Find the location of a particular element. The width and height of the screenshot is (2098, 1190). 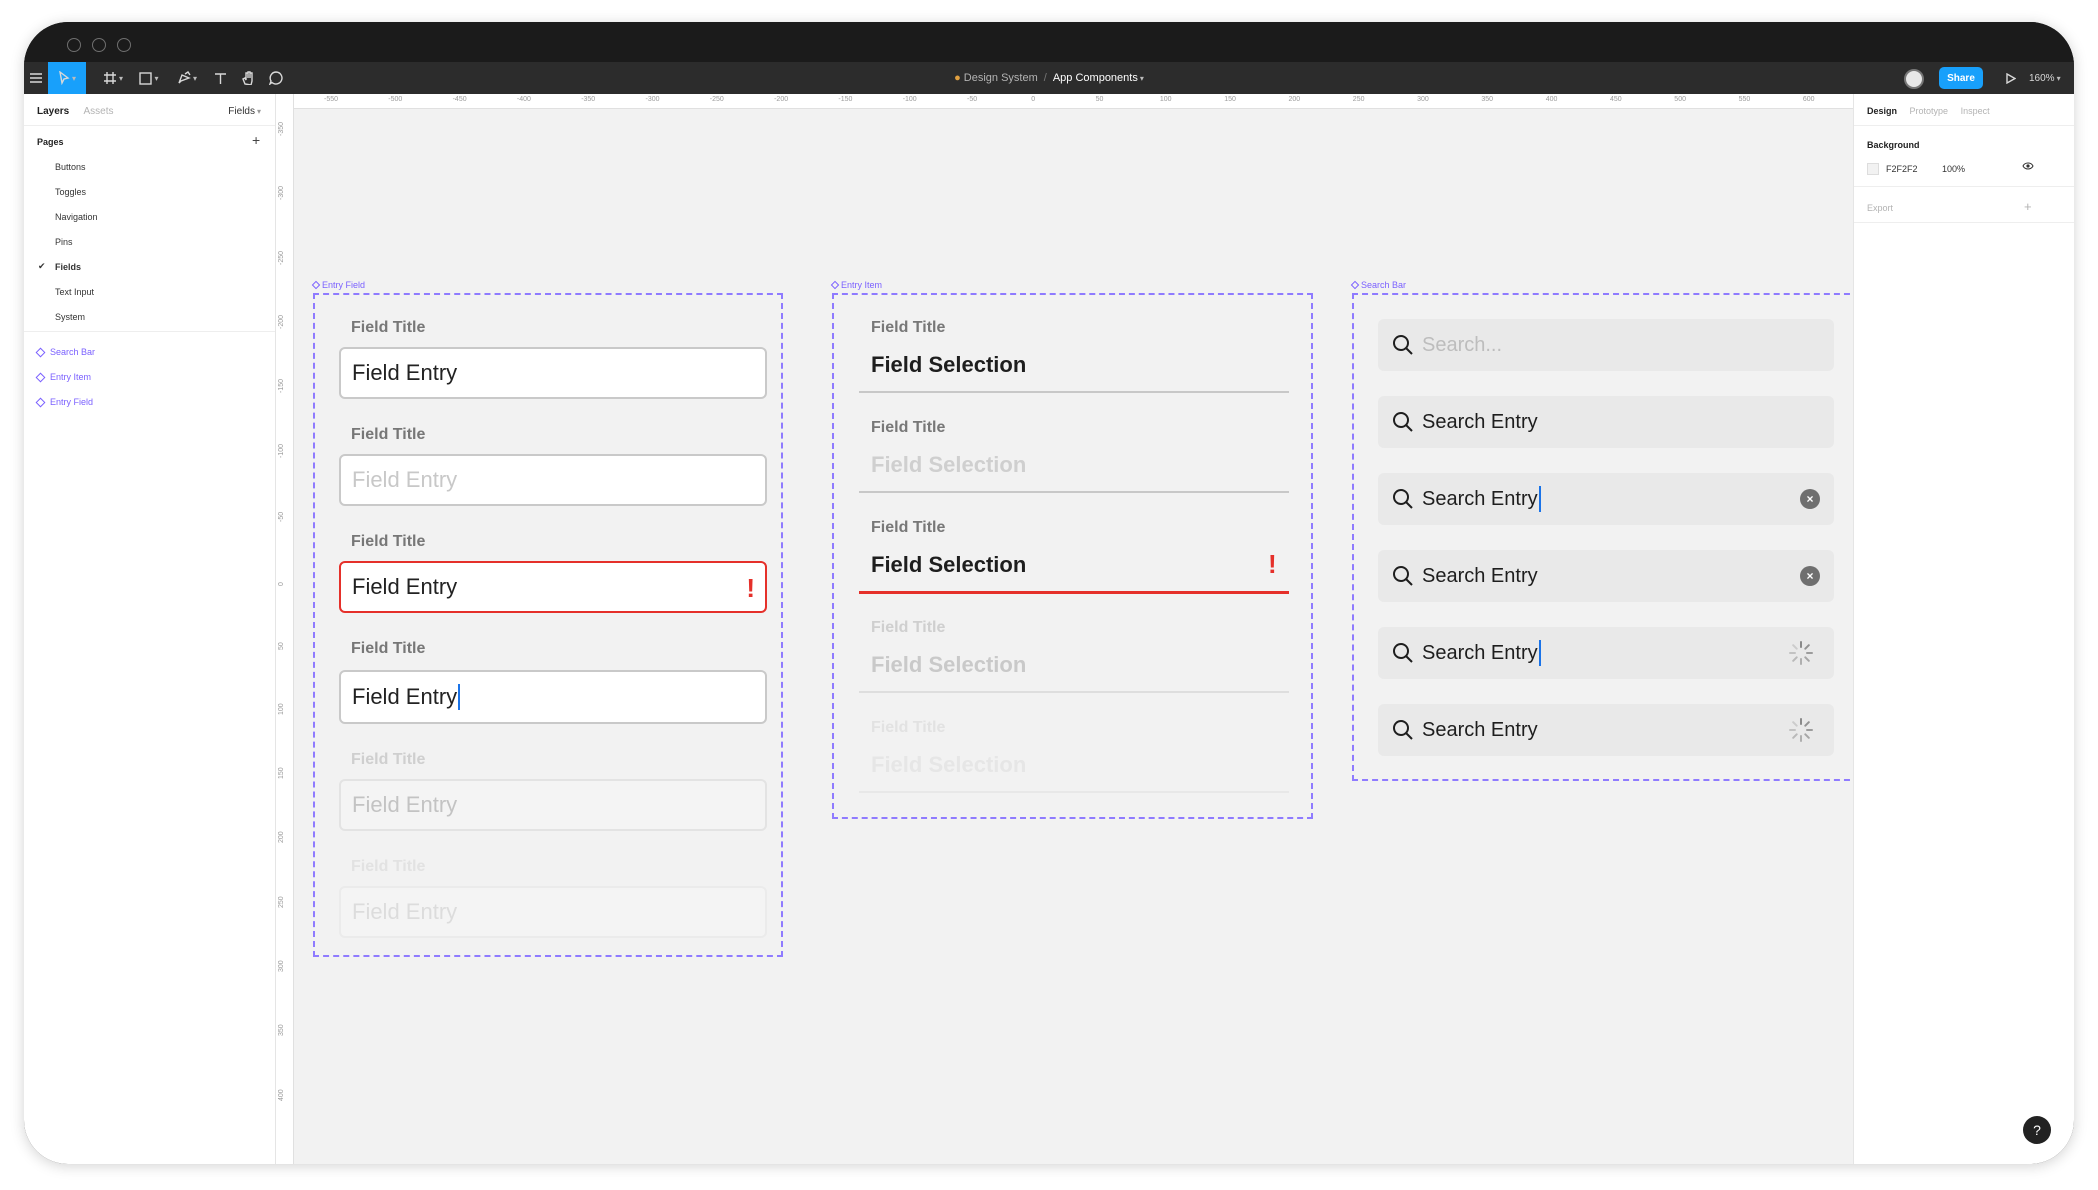

field-selection-error: Field Selection is located at coordinates (948, 565).